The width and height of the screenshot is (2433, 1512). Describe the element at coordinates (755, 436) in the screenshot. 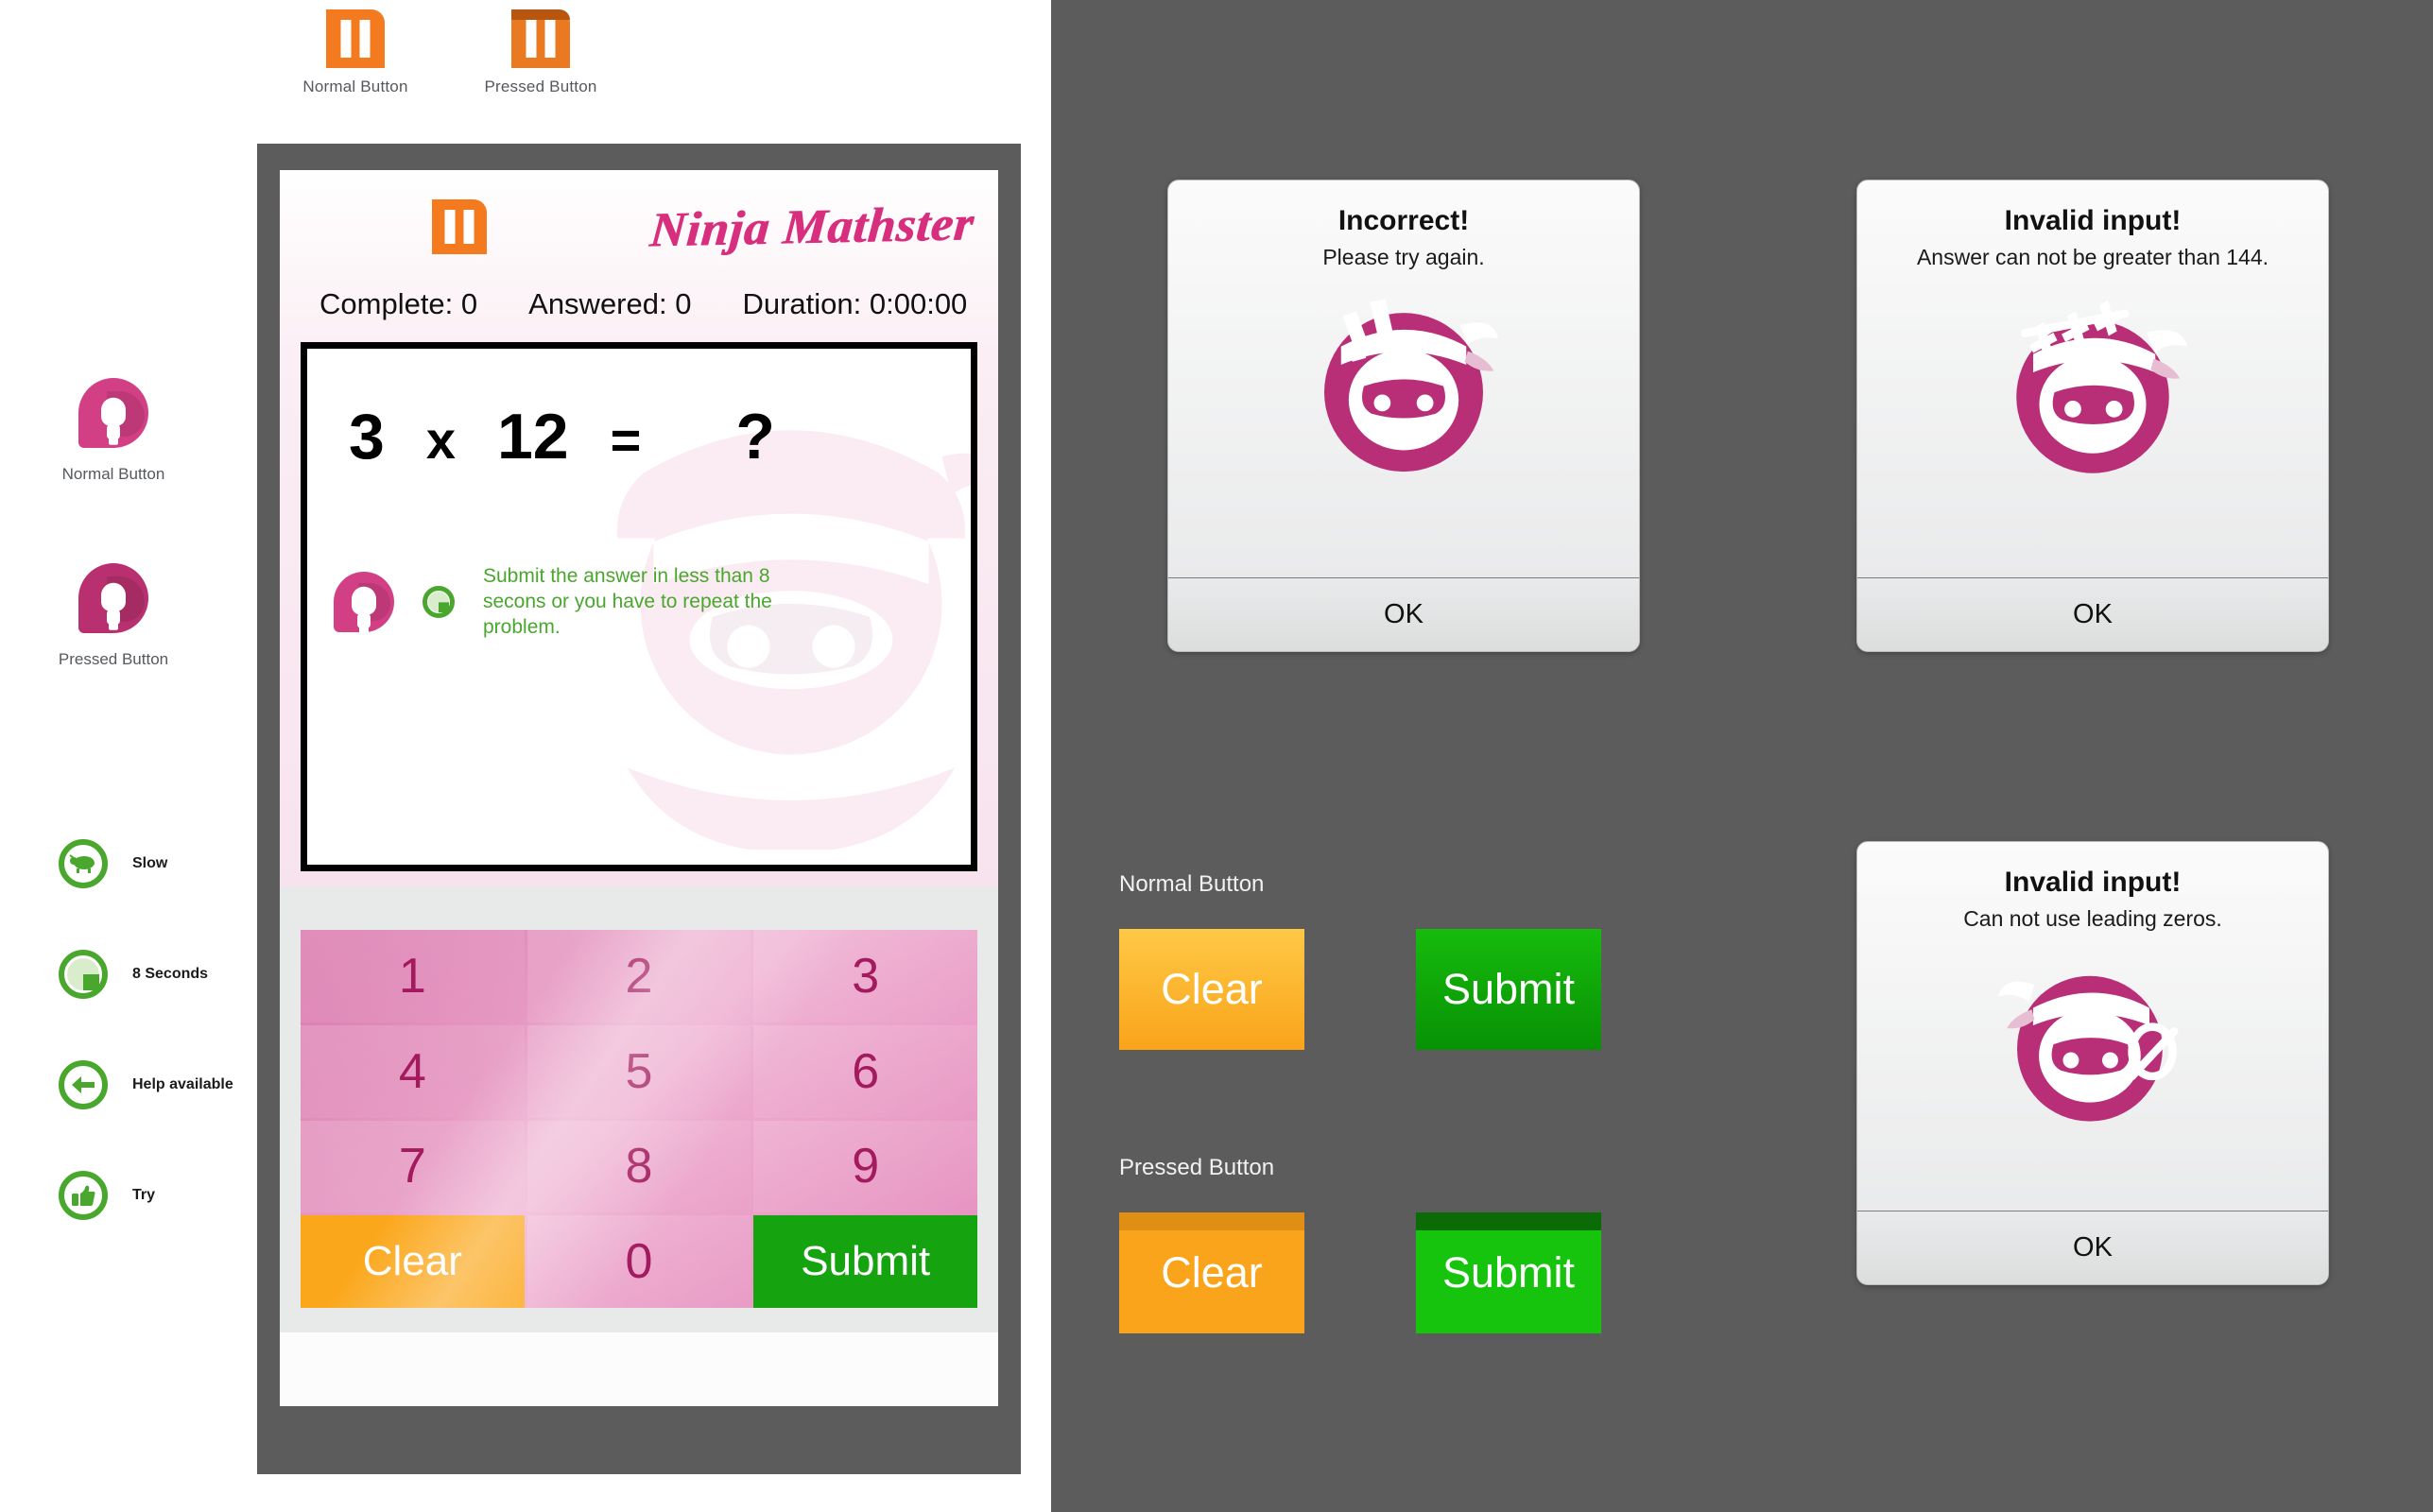

I see `answer-display: ?` at that location.